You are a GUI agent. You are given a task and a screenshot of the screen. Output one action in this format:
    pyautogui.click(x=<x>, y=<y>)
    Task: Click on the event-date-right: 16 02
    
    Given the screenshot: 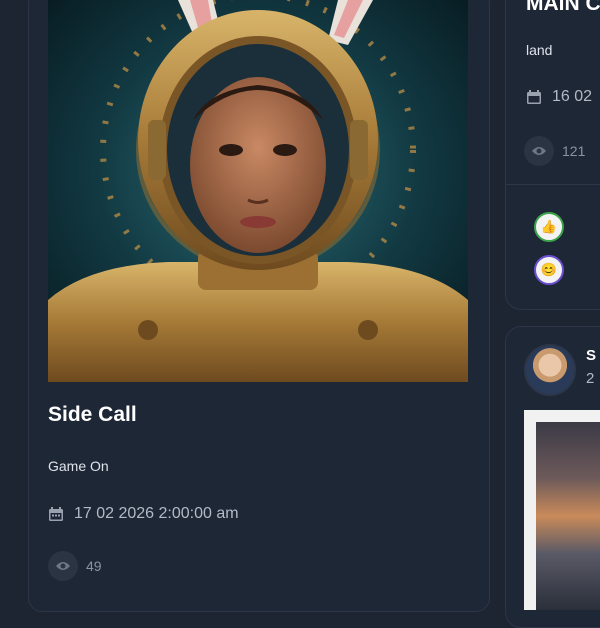 What is the action you would take?
    pyautogui.click(x=572, y=96)
    